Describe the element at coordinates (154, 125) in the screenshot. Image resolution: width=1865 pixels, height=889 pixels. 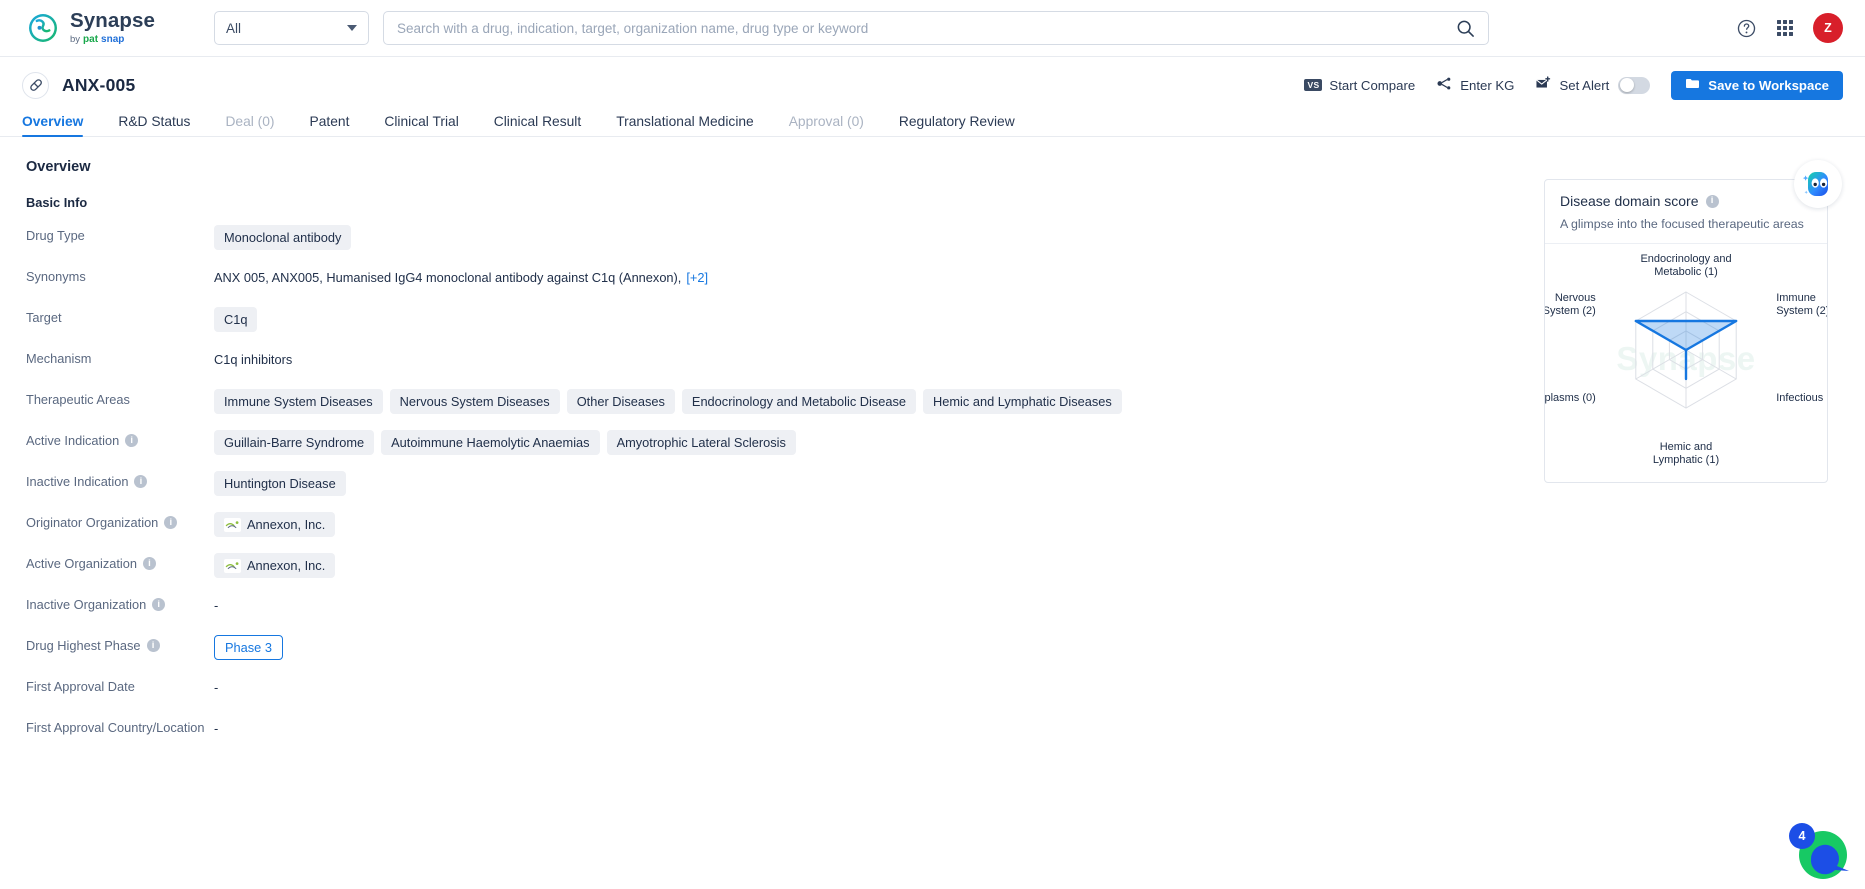
I see `tab-rd-status: R&D Status` at that location.